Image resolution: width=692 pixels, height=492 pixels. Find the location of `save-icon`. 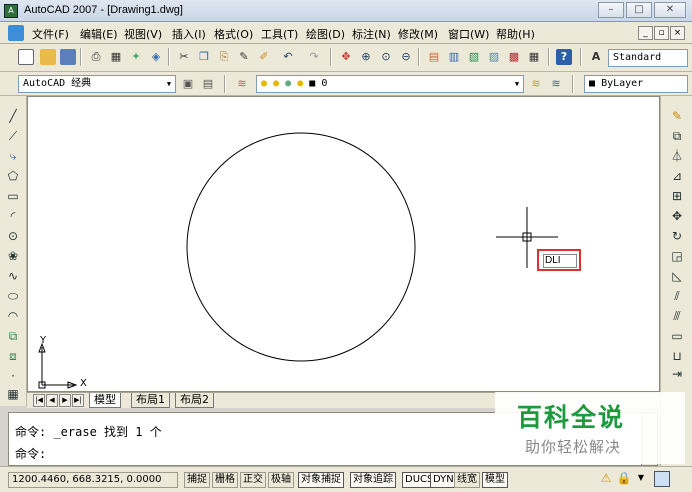

save-icon is located at coordinates (68, 57).